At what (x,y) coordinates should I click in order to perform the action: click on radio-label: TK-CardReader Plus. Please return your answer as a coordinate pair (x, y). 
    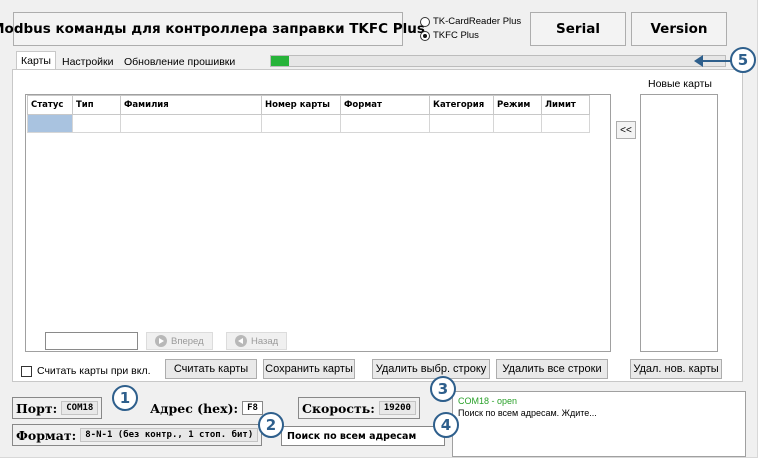
    Looking at the image, I should click on (477, 21).